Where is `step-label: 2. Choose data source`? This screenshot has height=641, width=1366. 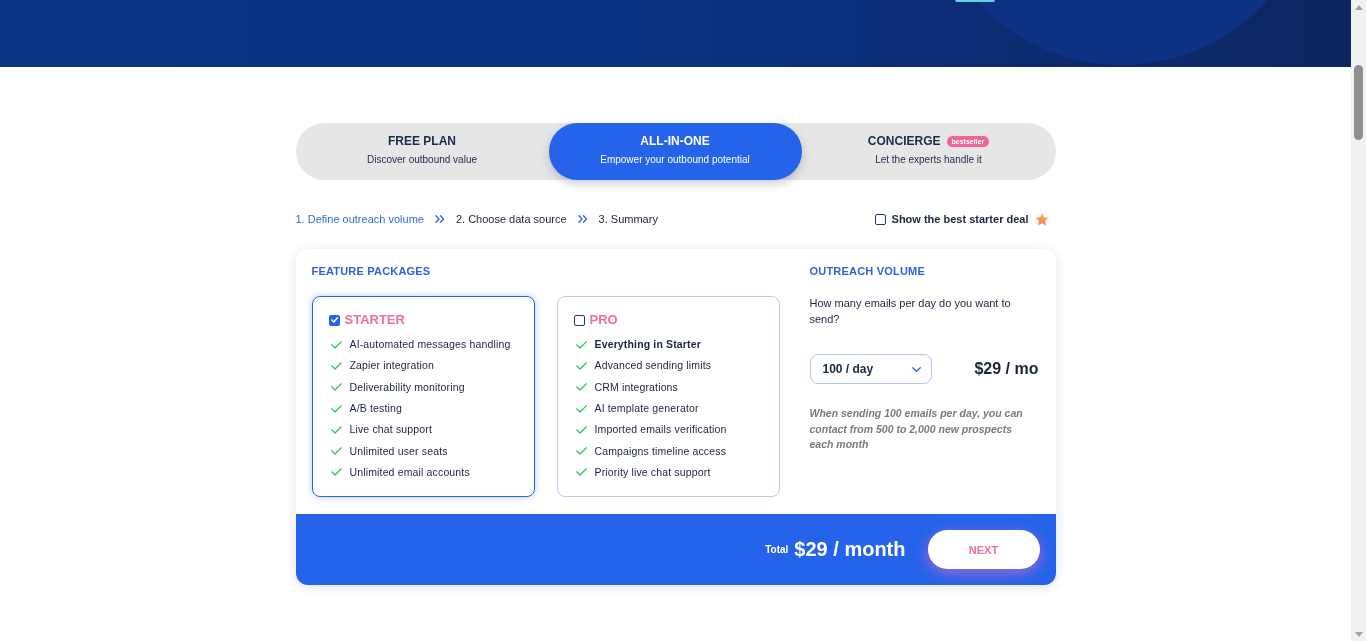 step-label: 2. Choose data source is located at coordinates (511, 219).